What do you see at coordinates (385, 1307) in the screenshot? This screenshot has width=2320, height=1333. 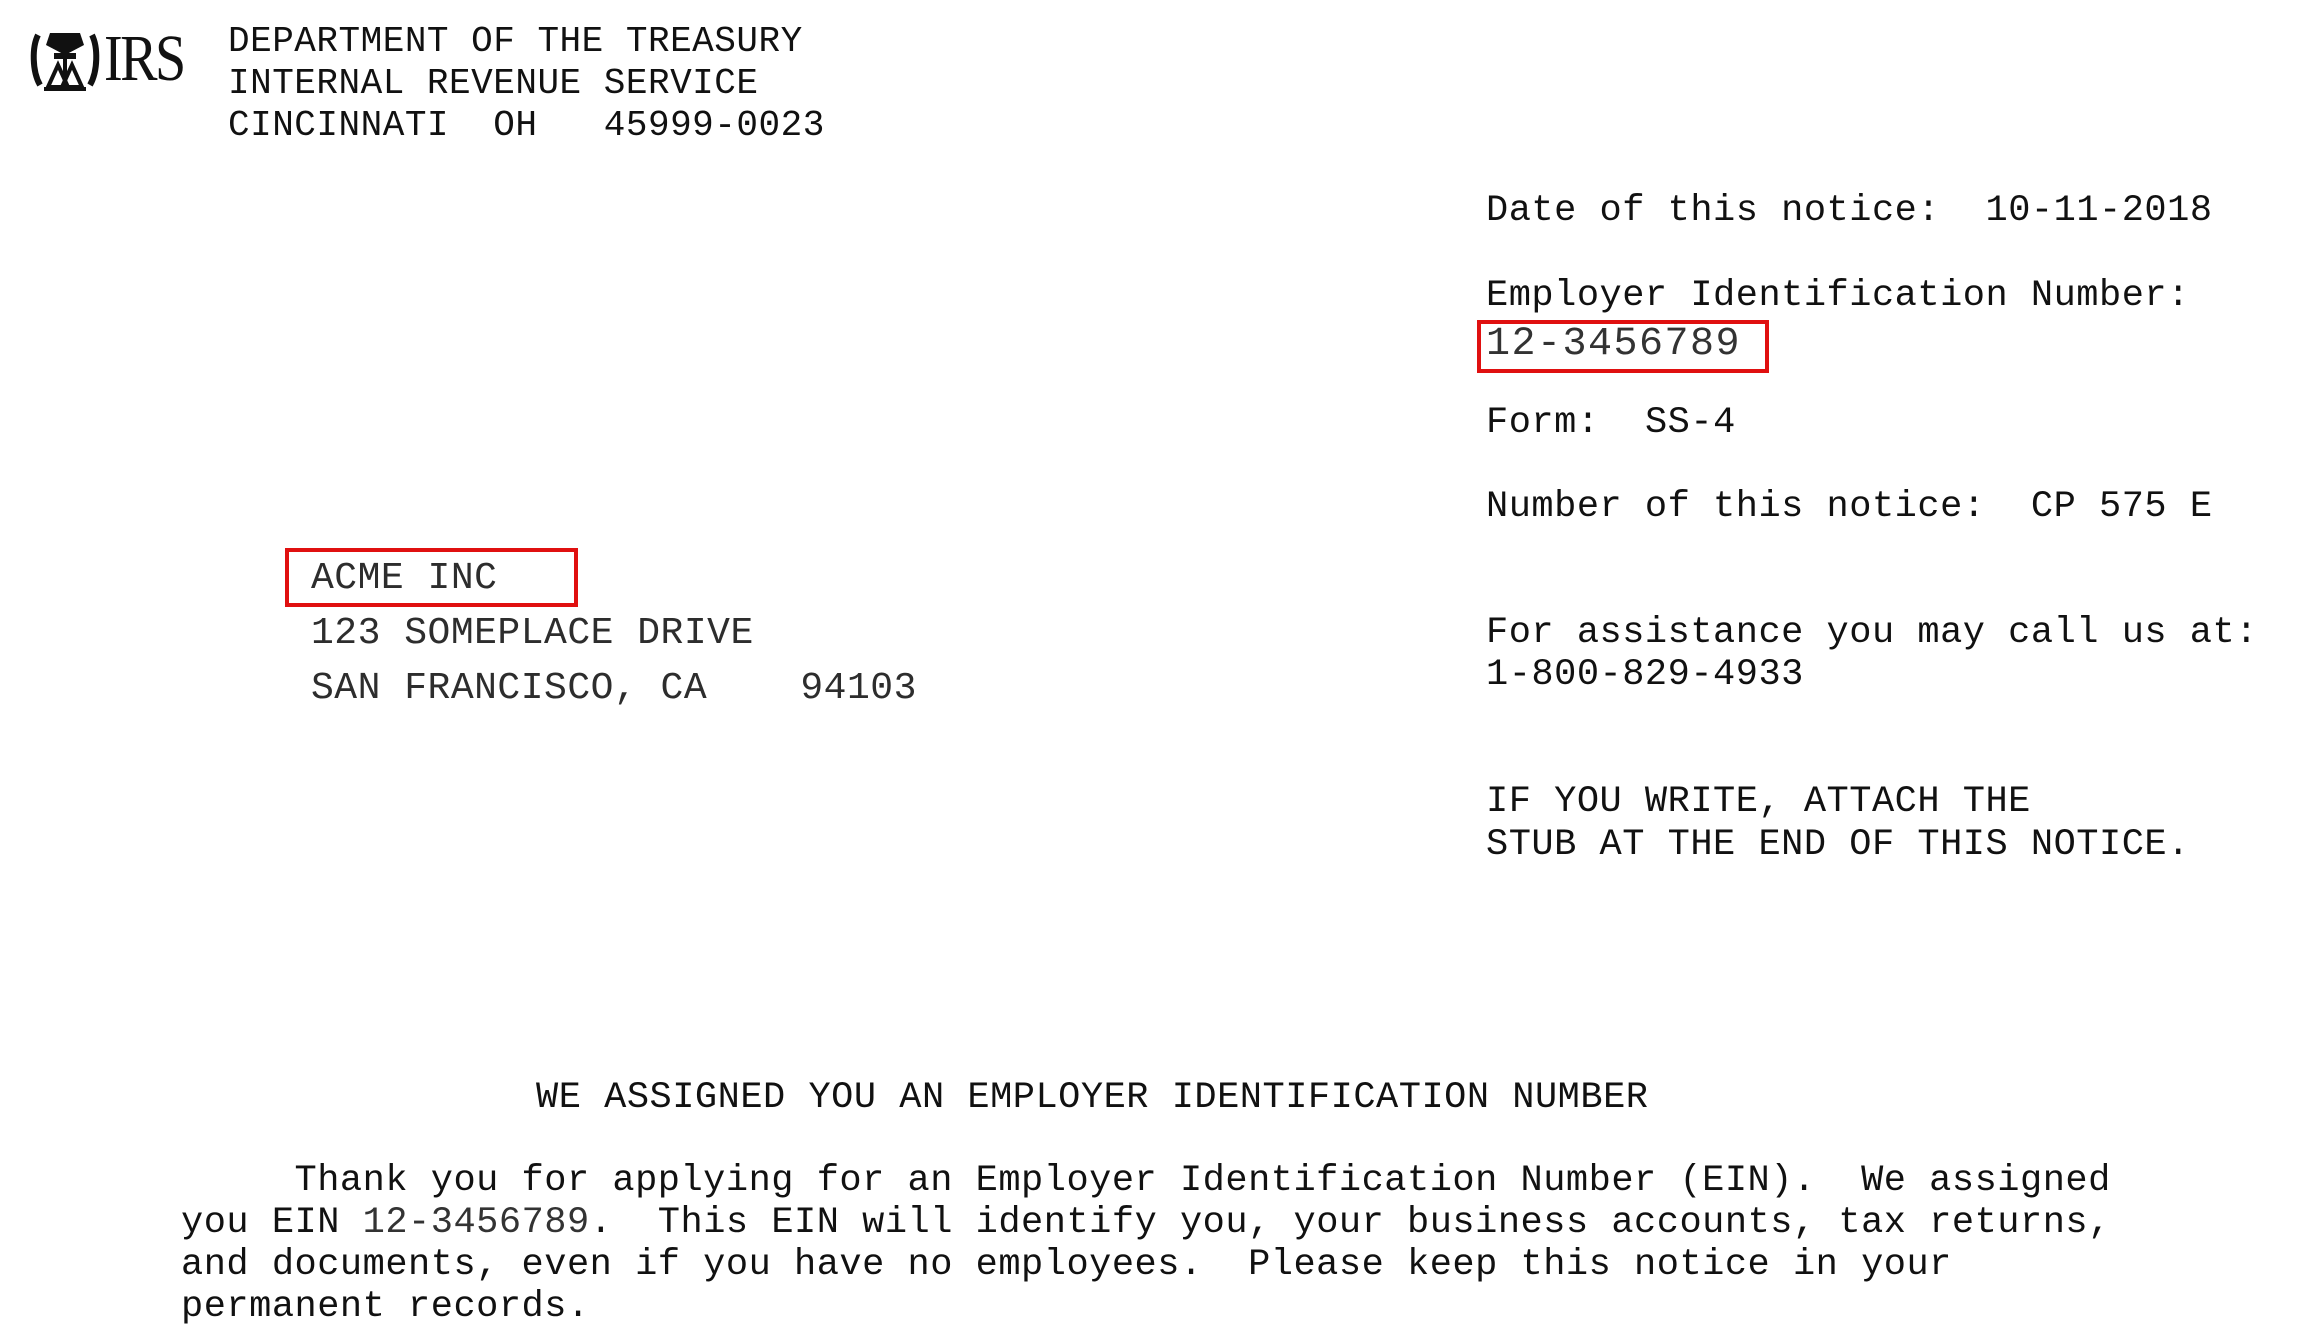 I see `paragraph-line-4: permanent records.` at bounding box center [385, 1307].